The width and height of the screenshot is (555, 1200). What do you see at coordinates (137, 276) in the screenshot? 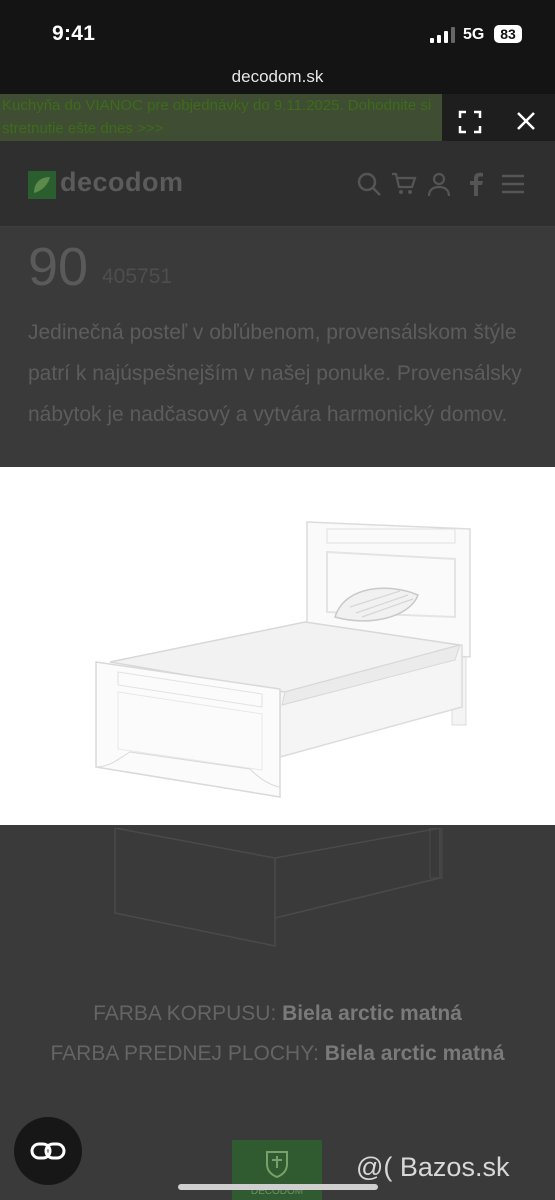
I see `product-id: 405751` at bounding box center [137, 276].